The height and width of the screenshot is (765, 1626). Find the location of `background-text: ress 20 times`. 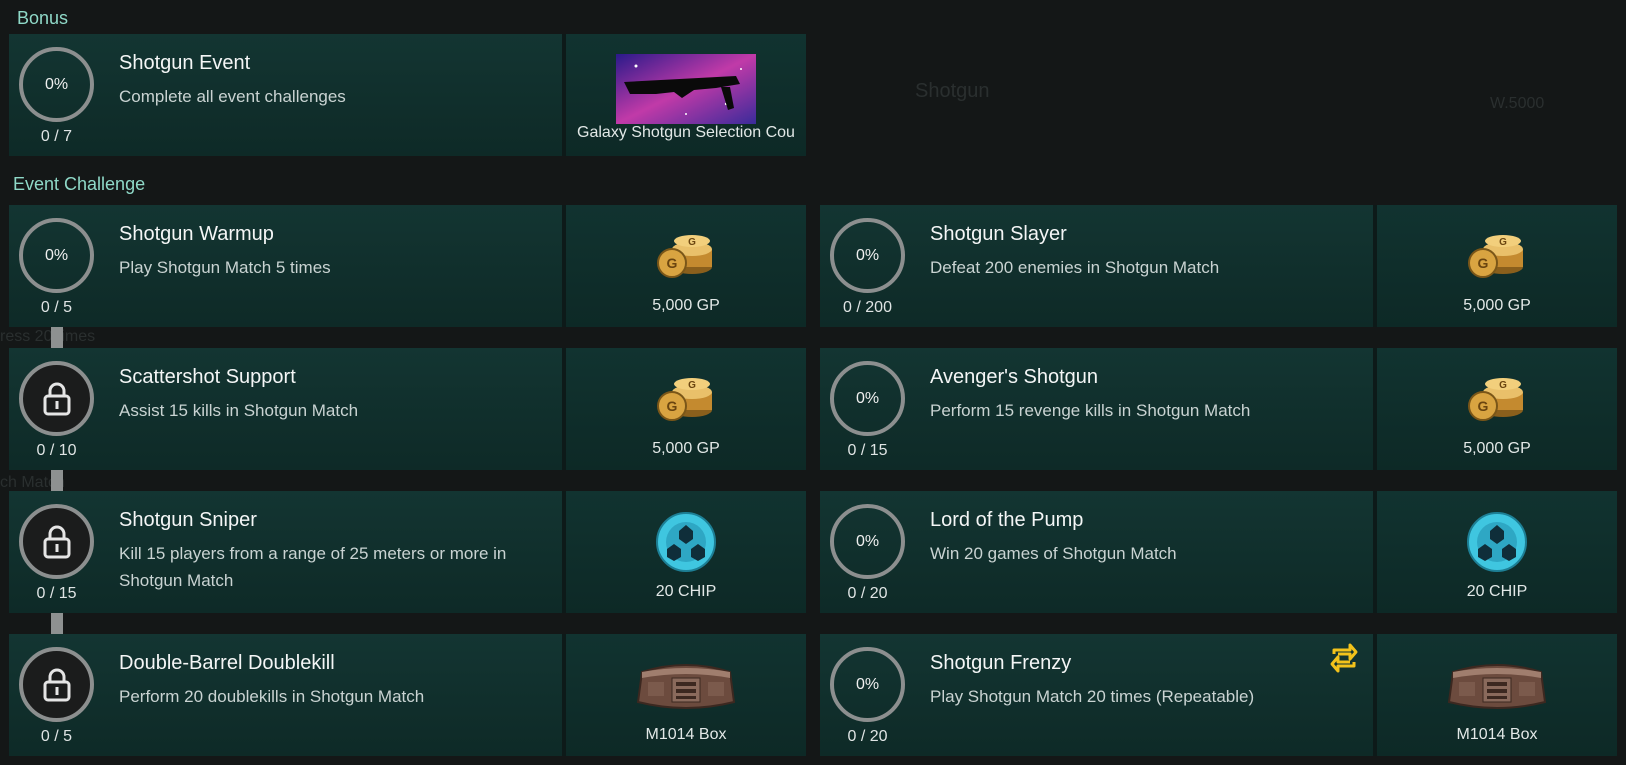

background-text: ress 20 times is located at coordinates (48, 336).